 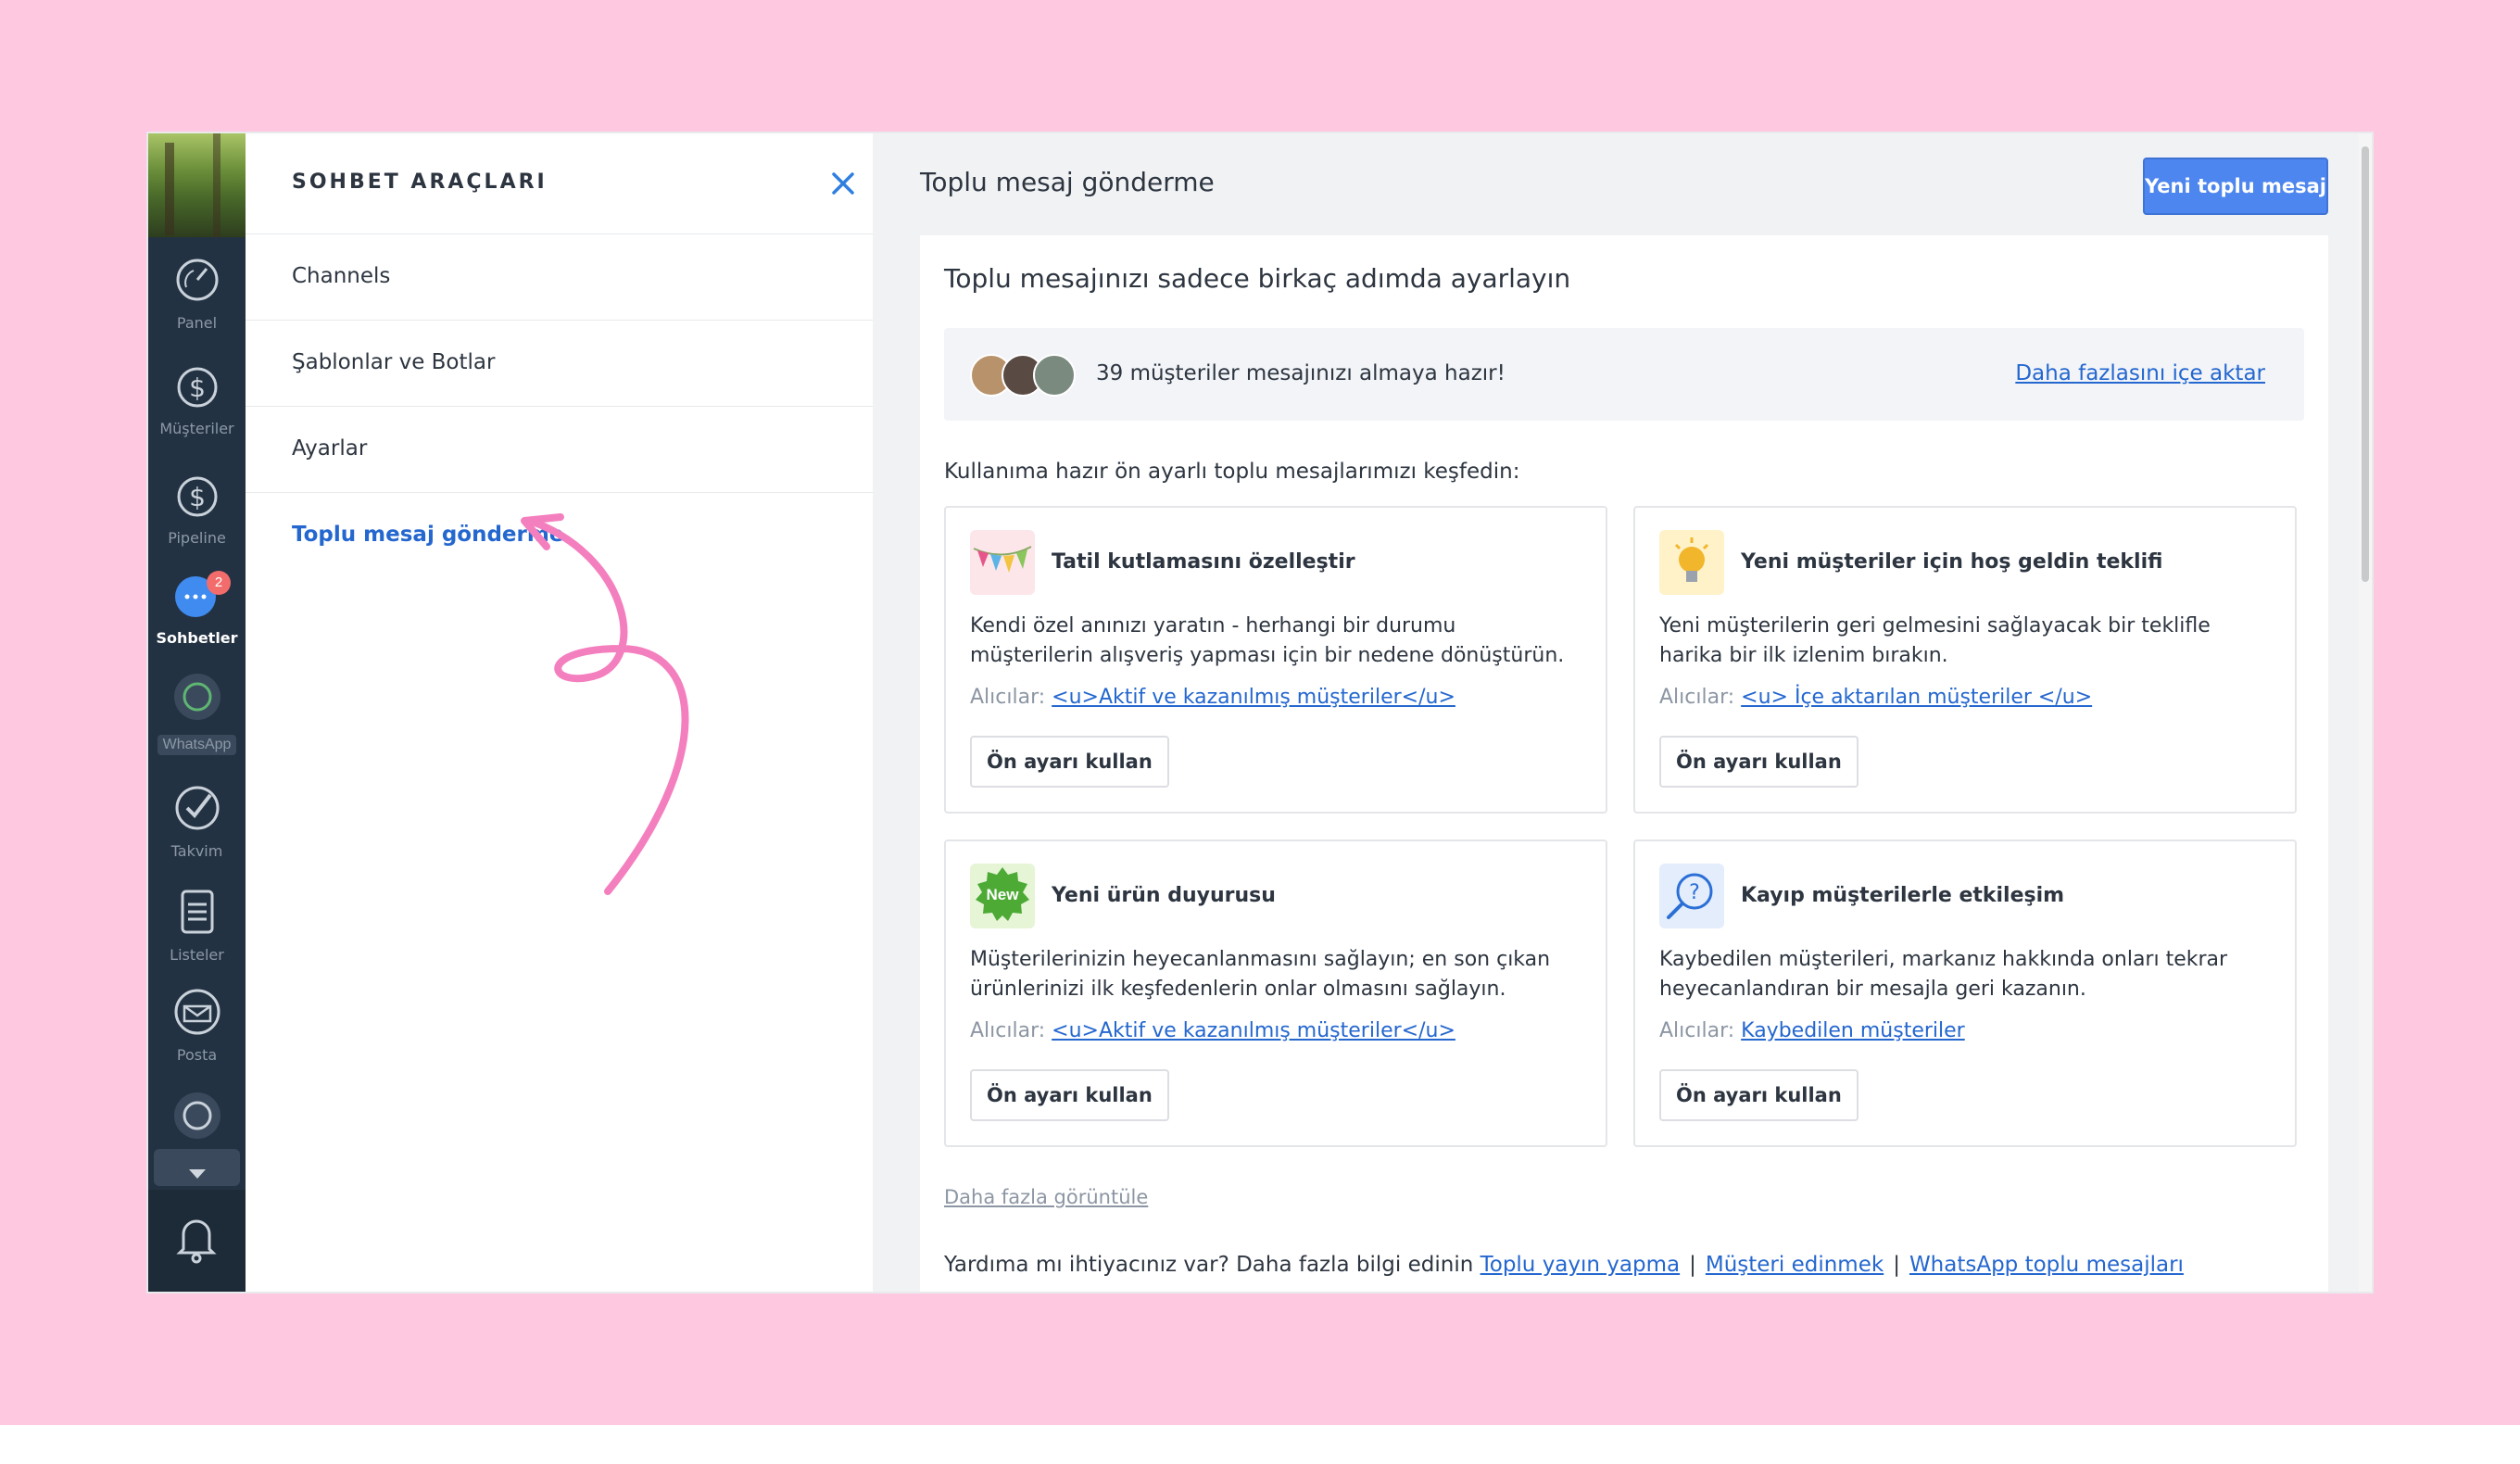 I want to click on nav-label: Pipeline, so click(x=197, y=538).